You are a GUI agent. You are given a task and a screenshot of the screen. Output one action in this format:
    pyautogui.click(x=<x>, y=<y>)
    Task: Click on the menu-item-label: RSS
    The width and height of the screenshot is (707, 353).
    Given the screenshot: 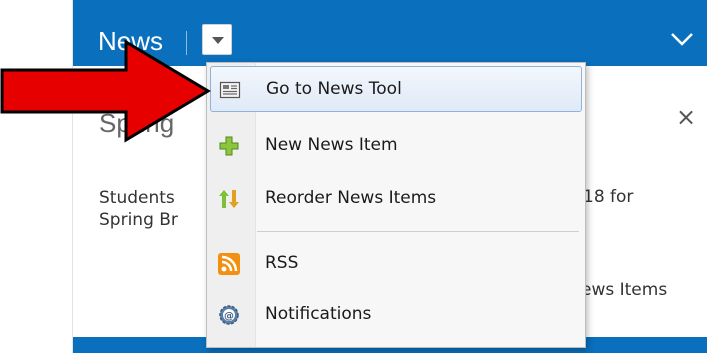 What is the action you would take?
    pyautogui.click(x=282, y=263)
    